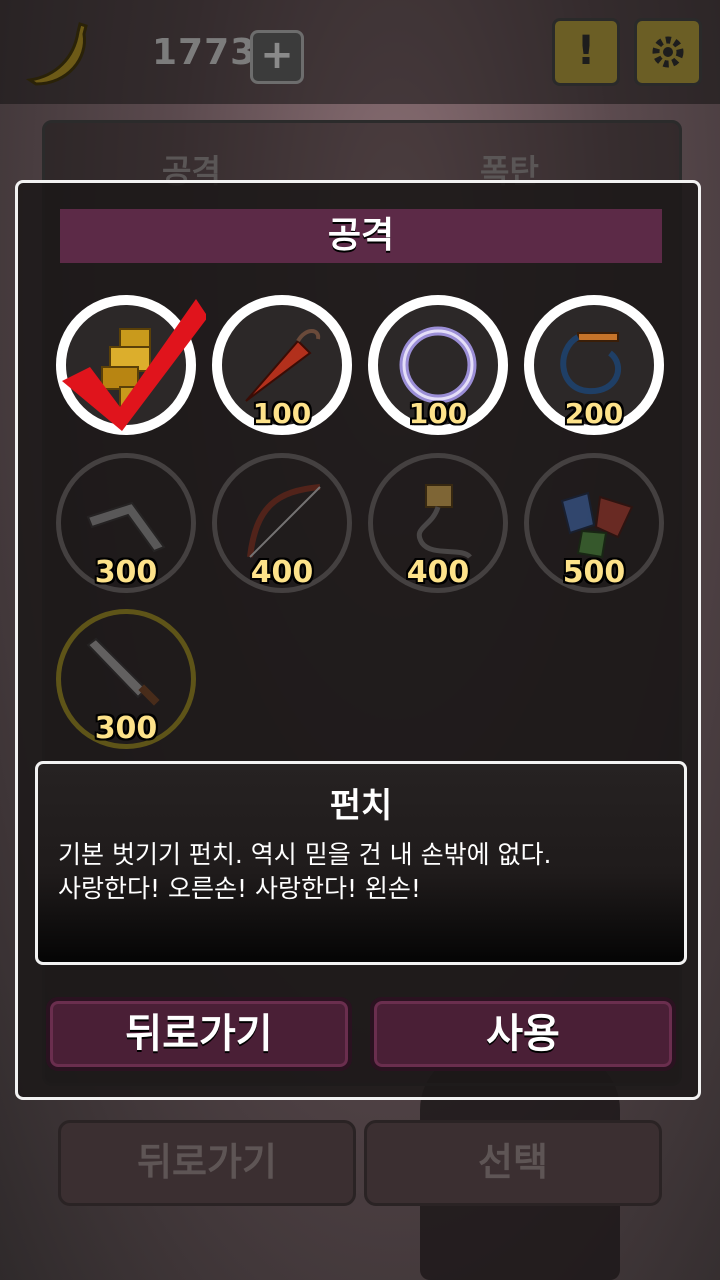  What do you see at coordinates (360, 52) in the screenshot?
I see `top-bar: 1773 + !` at bounding box center [360, 52].